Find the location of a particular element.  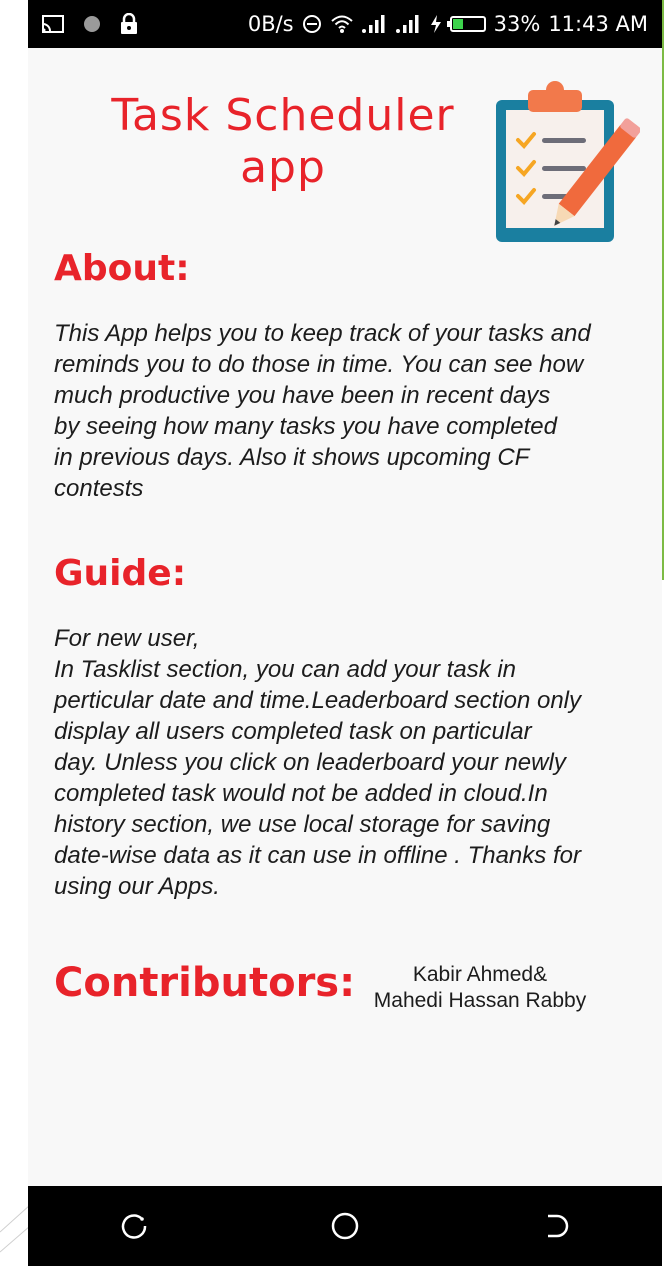

contributors-names: Kabir Ahmed& Mahedi Hassan Rabby is located at coordinates (480, 987).